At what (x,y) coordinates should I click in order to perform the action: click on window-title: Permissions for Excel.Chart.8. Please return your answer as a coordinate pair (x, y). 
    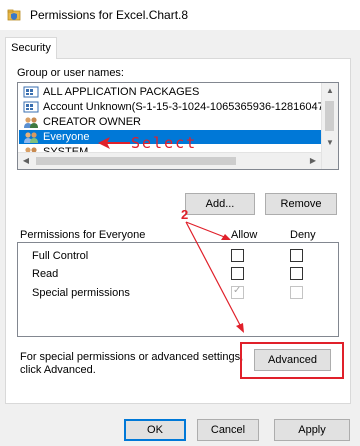
    Looking at the image, I should click on (109, 15).